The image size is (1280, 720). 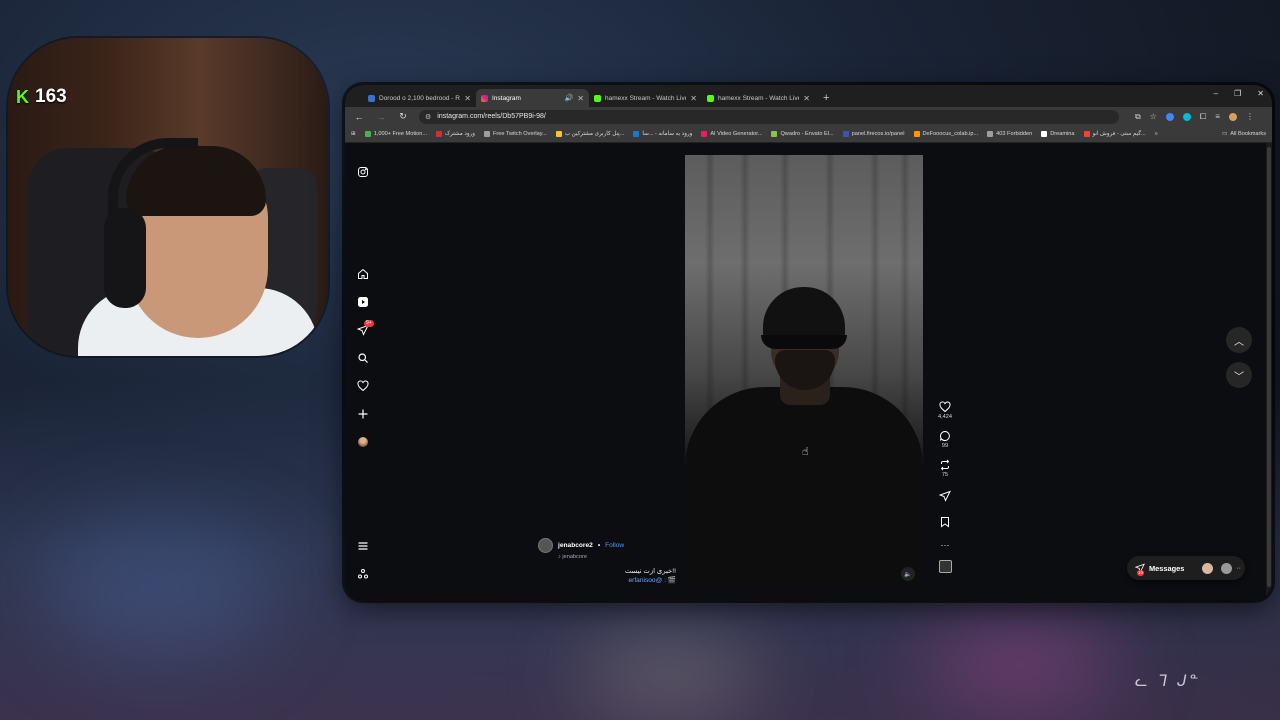 What do you see at coordinates (569, 98) in the screenshot?
I see `speaker-icon: 🔊` at bounding box center [569, 98].